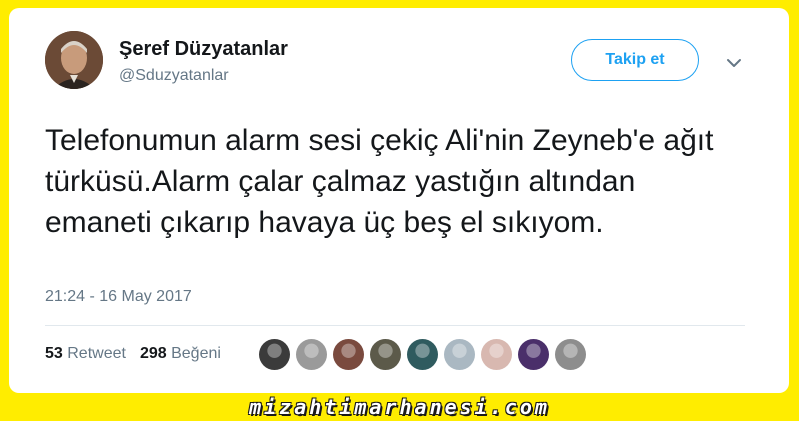 The image size is (799, 421). I want to click on follow-button: Takip et, so click(635, 60).